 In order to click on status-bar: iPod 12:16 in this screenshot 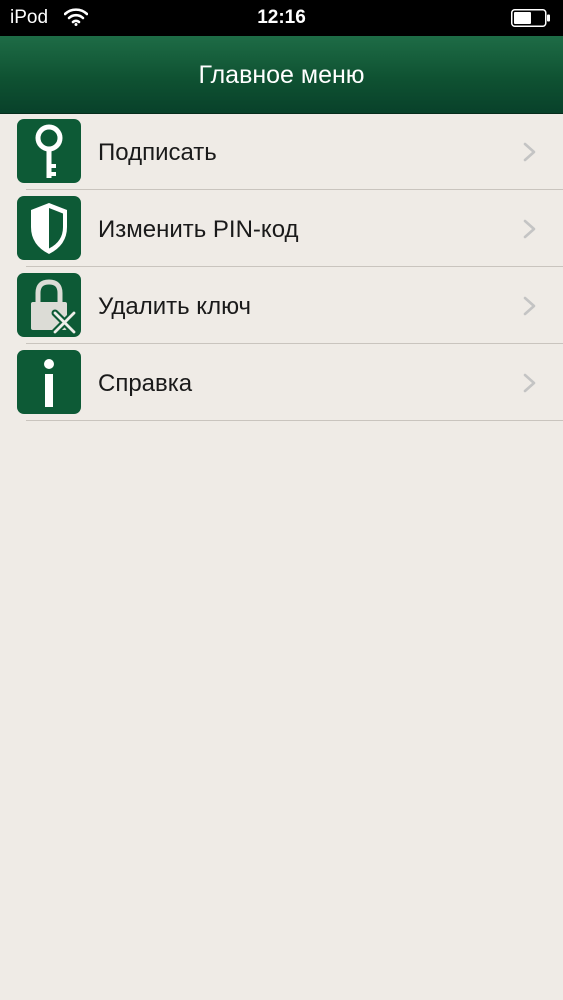, I will do `click(281, 18)`.